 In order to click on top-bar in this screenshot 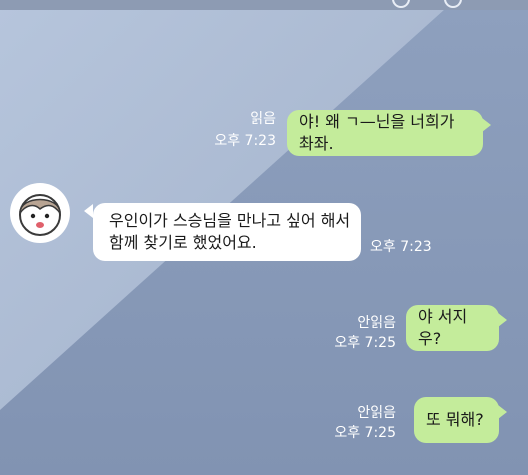, I will do `click(264, 5)`.